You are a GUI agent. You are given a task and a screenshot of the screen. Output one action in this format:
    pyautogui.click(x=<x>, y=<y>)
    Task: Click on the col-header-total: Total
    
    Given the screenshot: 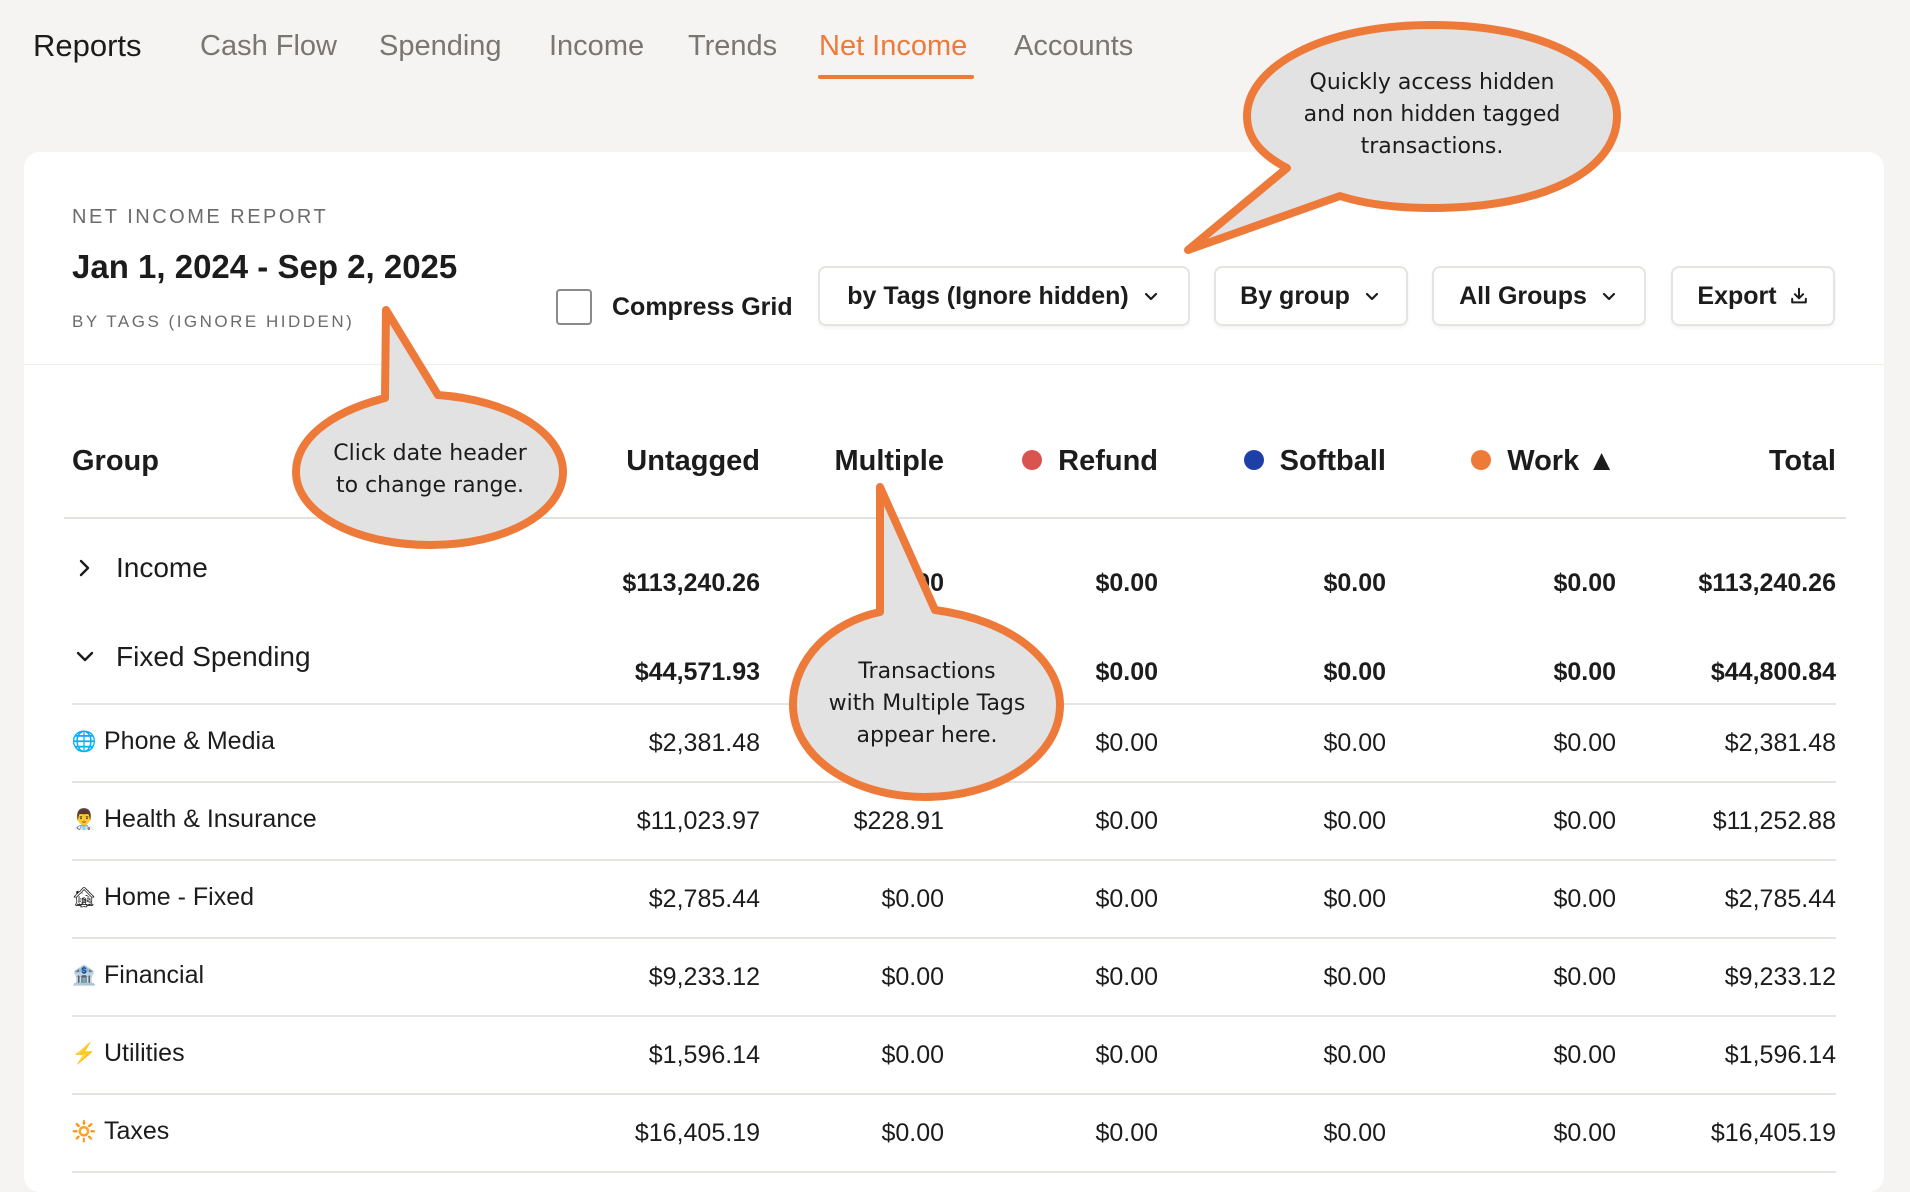 What is the action you would take?
    pyautogui.click(x=1802, y=461)
    